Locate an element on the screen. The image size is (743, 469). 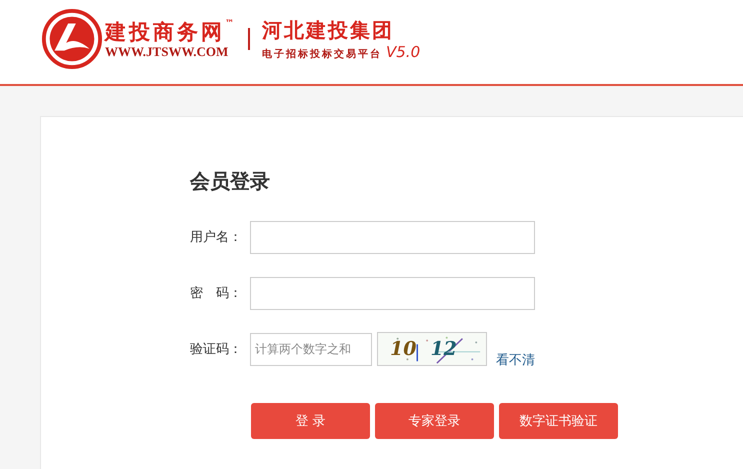
username-field is located at coordinates (392, 237).